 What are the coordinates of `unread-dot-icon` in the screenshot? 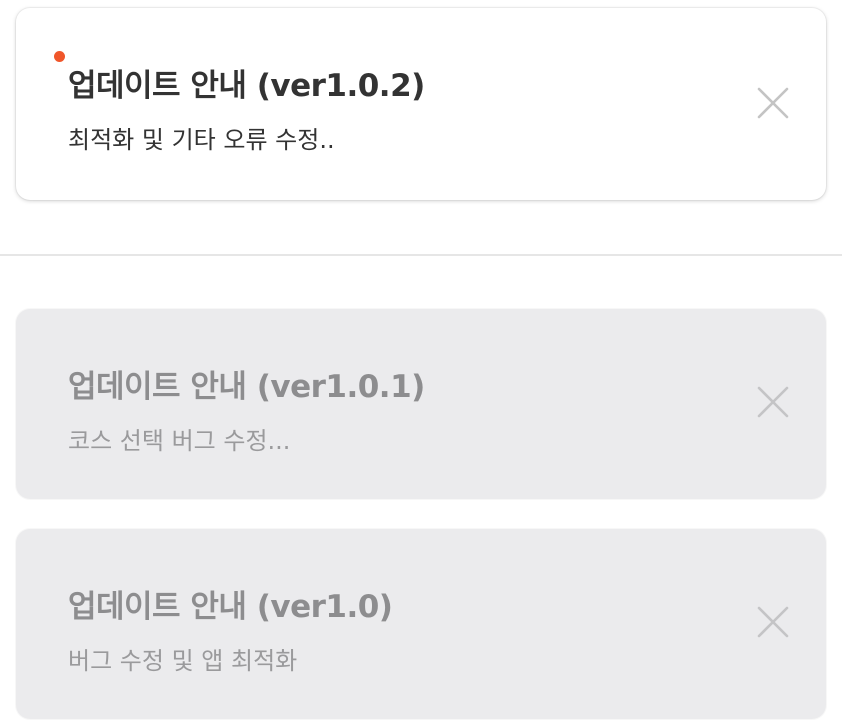 It's located at (59, 56).